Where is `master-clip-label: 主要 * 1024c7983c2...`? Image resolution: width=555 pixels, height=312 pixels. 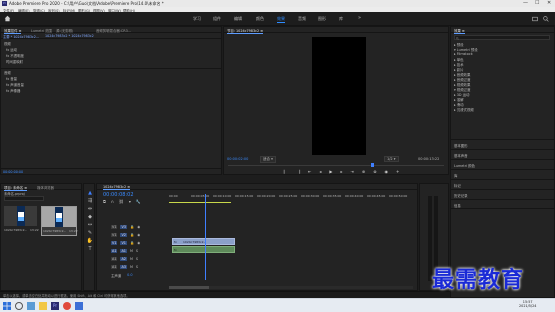 master-clip-label: 主要 * 1024c7983c2... is located at coordinates (20, 36).